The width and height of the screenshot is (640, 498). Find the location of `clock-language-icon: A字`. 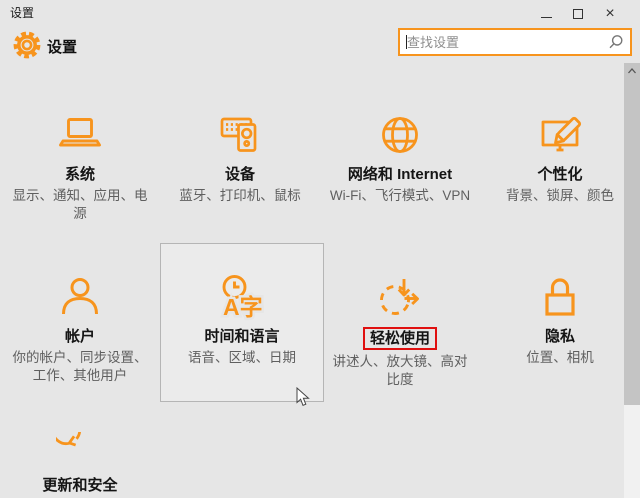

clock-language-icon: A字 is located at coordinates (243, 298).